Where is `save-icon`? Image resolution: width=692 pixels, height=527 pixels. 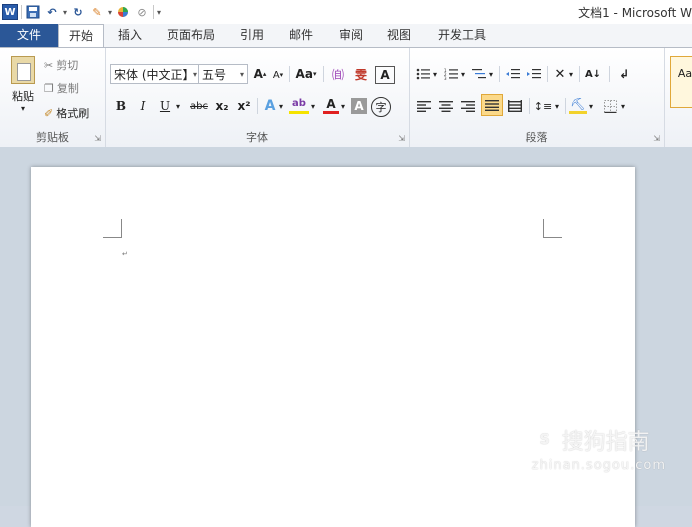 save-icon is located at coordinates (33, 12).